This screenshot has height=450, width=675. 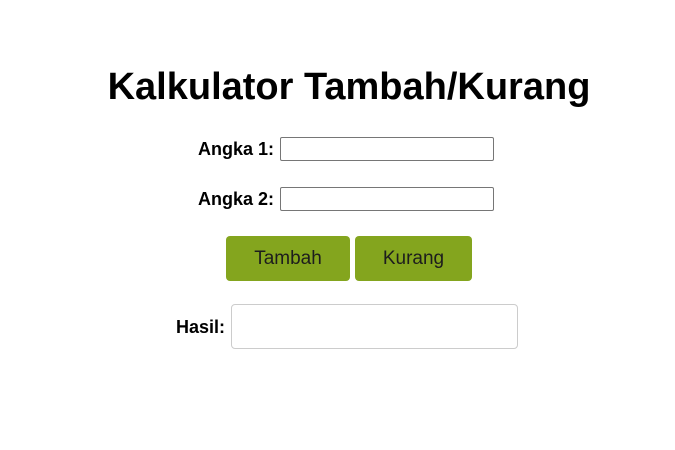 I want to click on page-title: Kalkulator Tambah/Kurang, so click(x=349, y=87).